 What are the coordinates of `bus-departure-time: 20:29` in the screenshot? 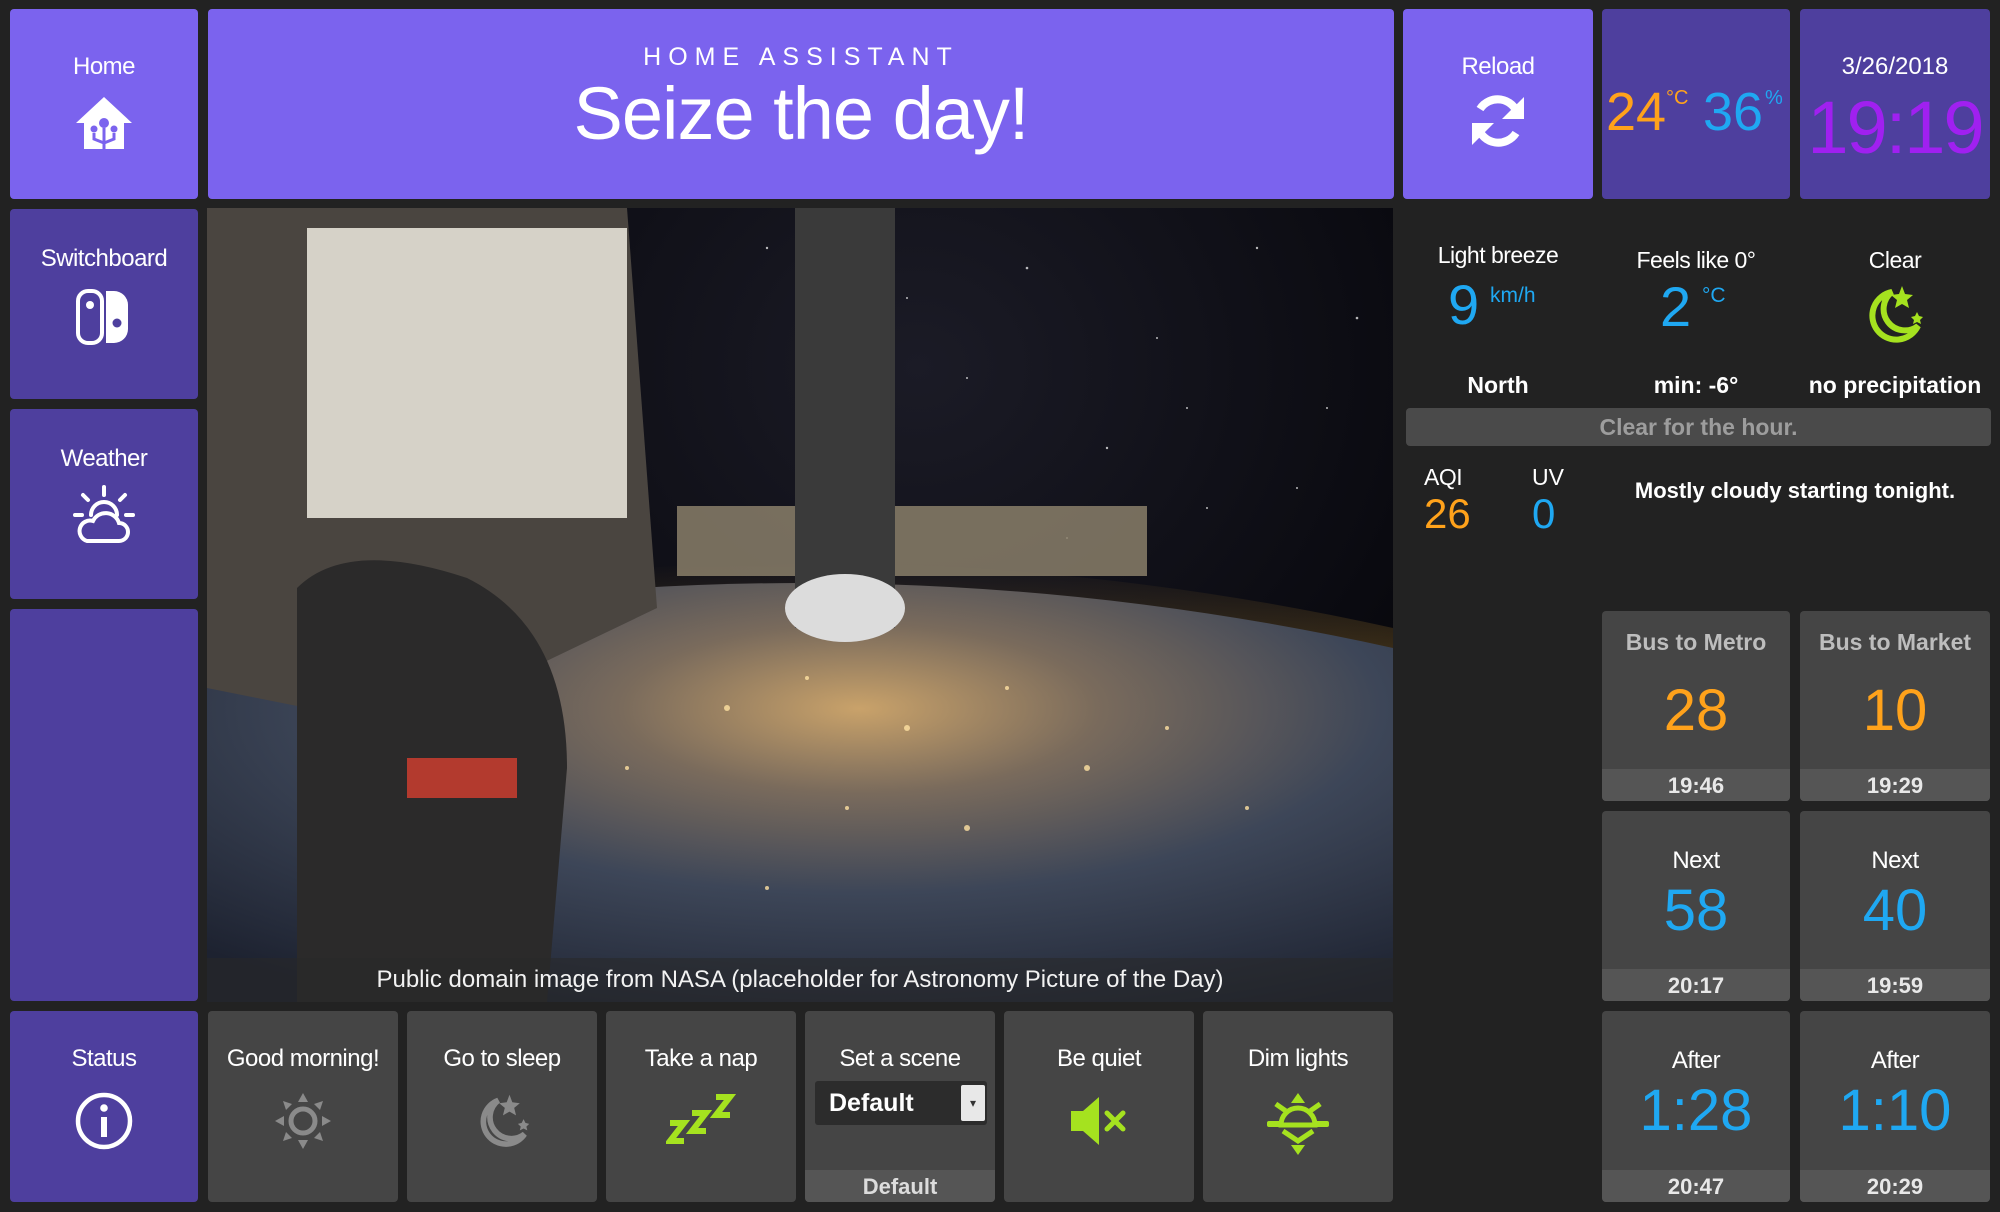 It's located at (1895, 1186).